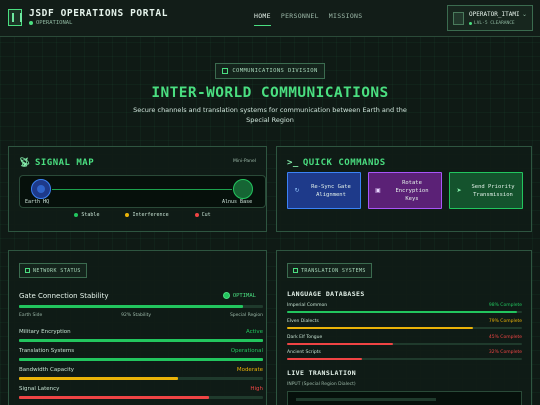 Image resolution: width=540 pixels, height=405 pixels. I want to click on gate-stability-scale: Earth Side 92% Stability Special Region, so click(141, 315).